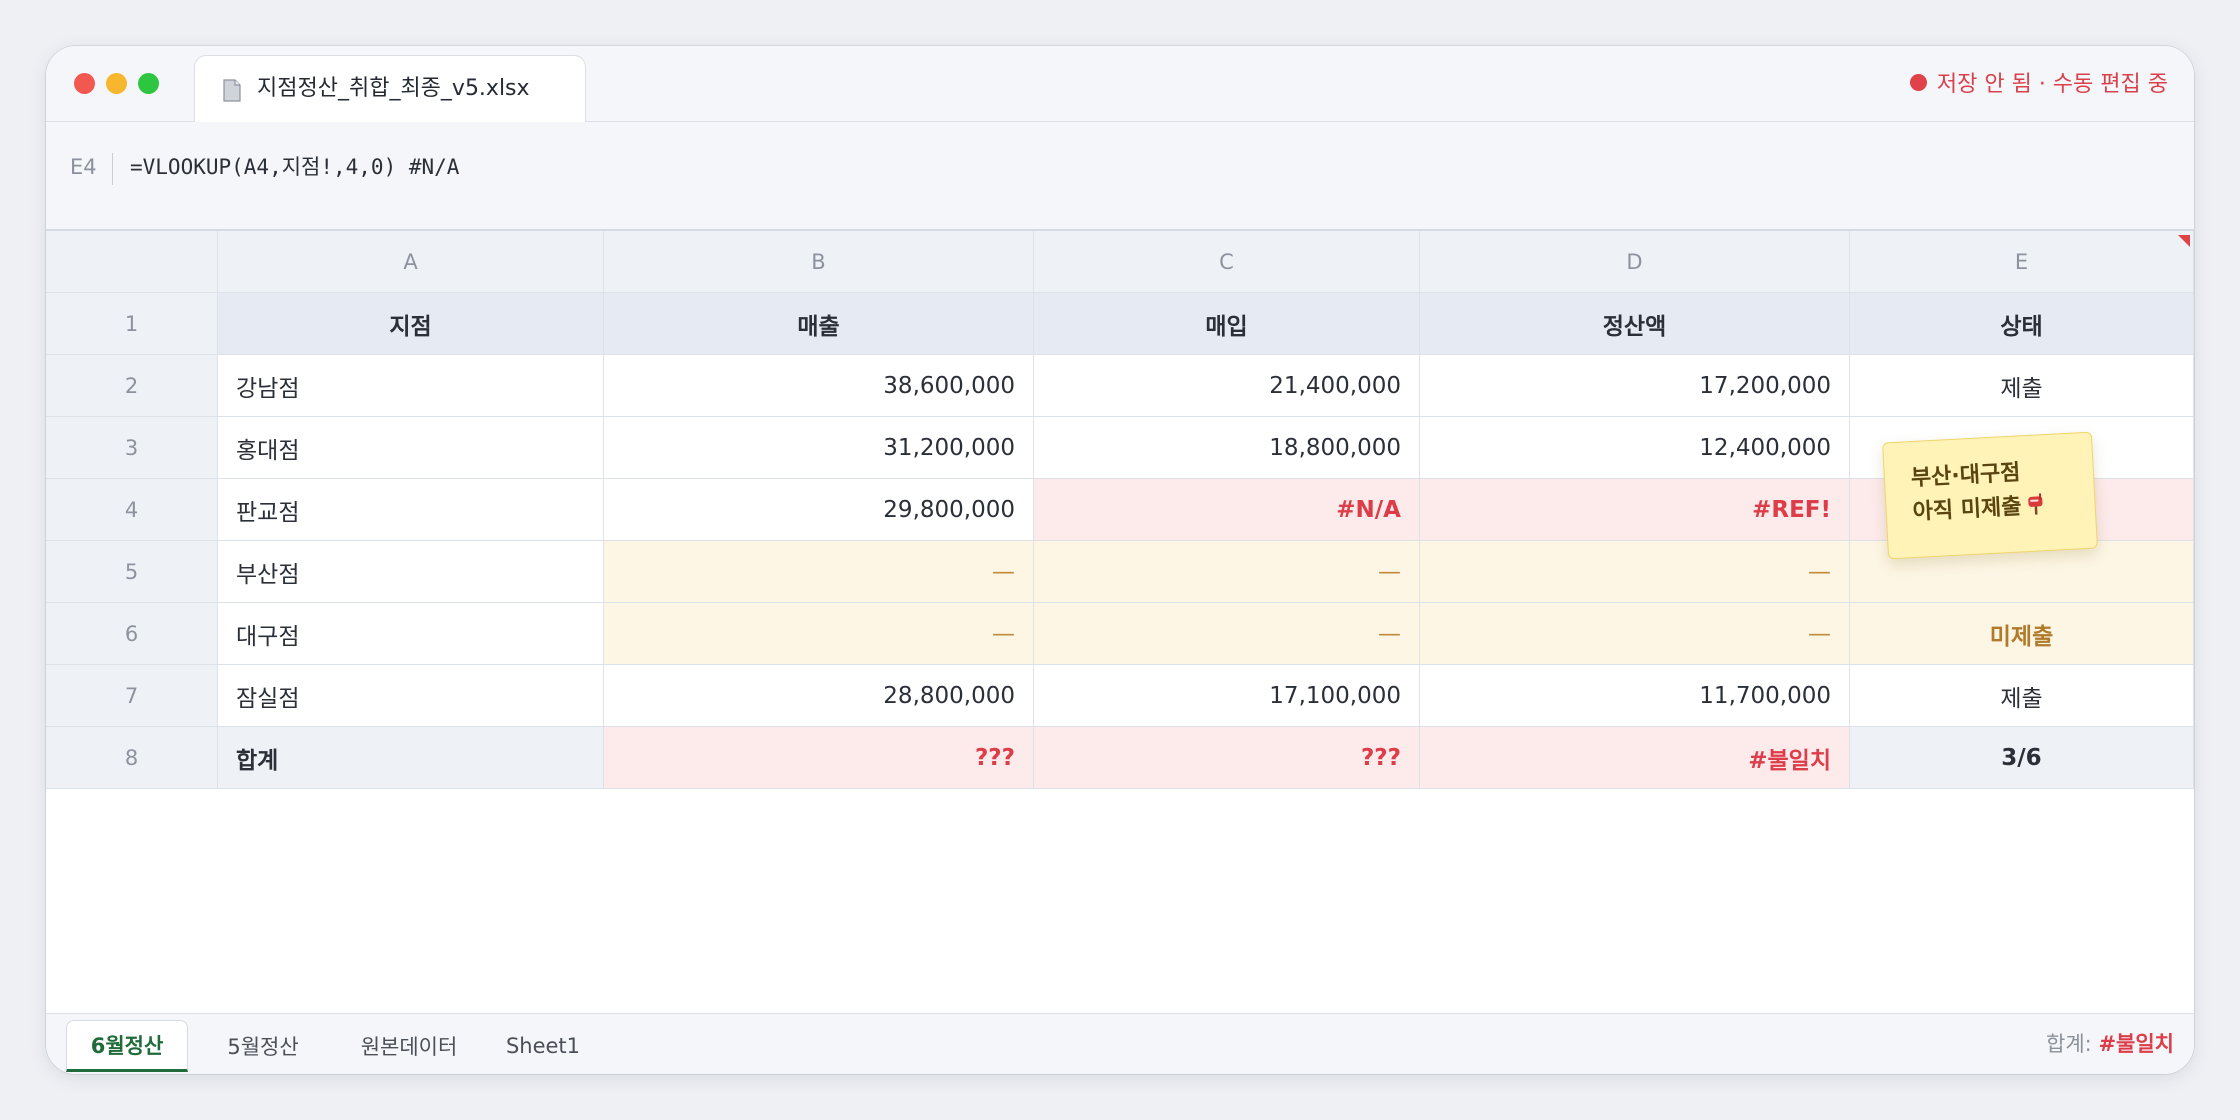 This screenshot has width=2240, height=1120. What do you see at coordinates (1227, 448) in the screenshot?
I see `purchase-cell: 18,800,000` at bounding box center [1227, 448].